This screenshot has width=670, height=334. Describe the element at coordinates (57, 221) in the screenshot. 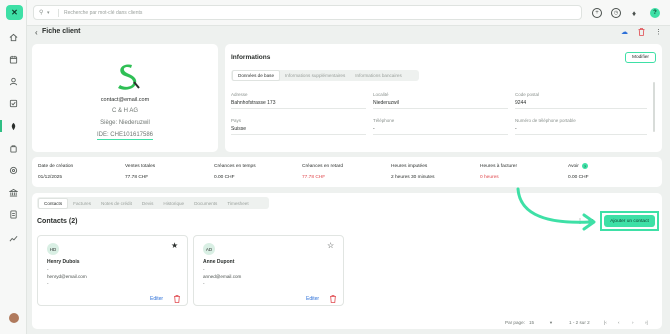

I see `contacts-title: Contacts (2)` at that location.